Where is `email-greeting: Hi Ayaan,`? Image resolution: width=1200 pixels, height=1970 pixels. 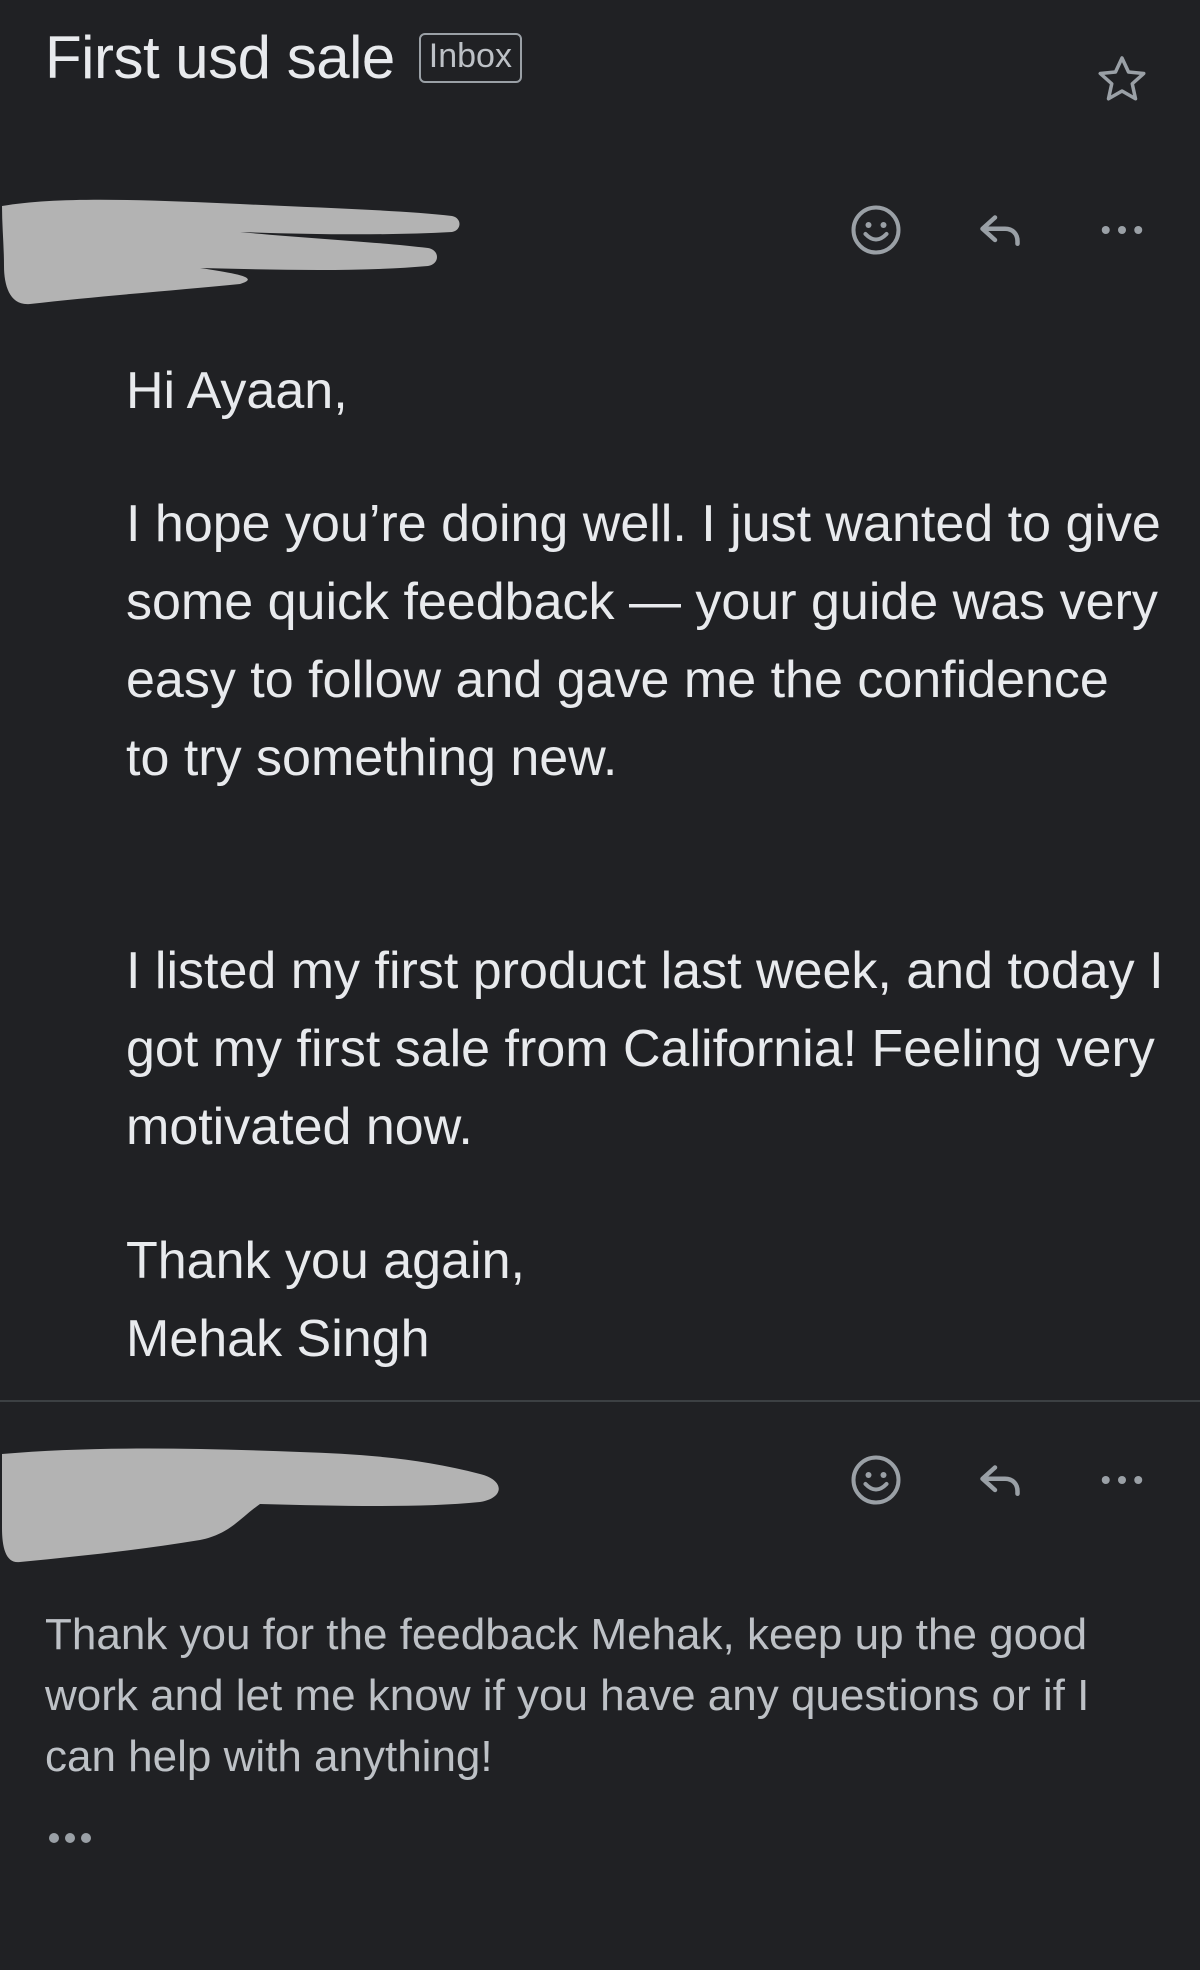
email-greeting: Hi Ayaan, is located at coordinates (237, 391).